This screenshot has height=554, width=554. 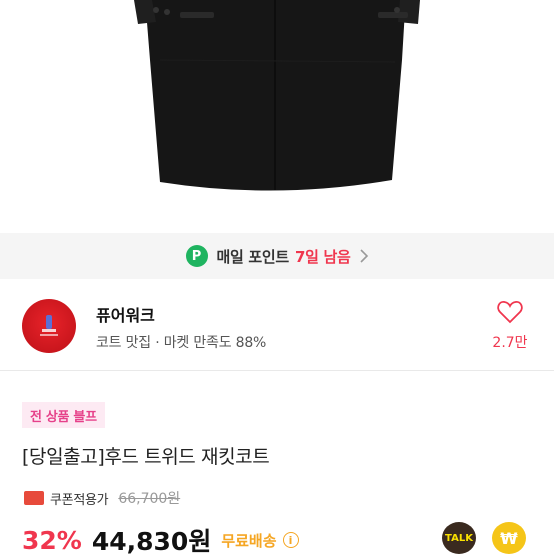 I want to click on points-icon: P, so click(x=196, y=256).